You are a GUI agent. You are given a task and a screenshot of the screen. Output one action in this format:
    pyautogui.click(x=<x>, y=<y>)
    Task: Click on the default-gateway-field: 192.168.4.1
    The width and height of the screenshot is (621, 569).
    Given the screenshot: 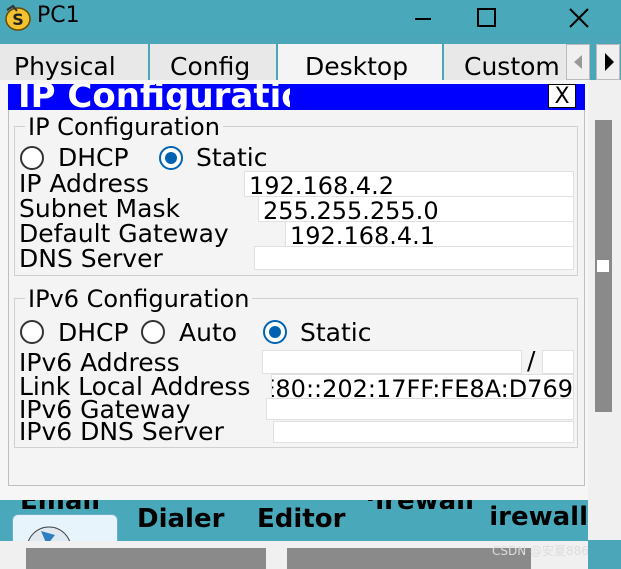 What is the action you would take?
    pyautogui.click(x=429, y=234)
    